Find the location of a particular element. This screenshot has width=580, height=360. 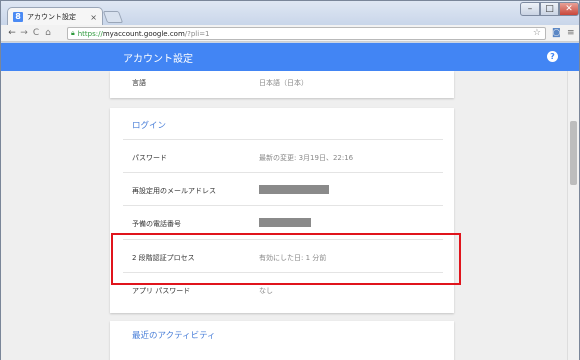

camera-icon: ◙ is located at coordinates (556, 33).